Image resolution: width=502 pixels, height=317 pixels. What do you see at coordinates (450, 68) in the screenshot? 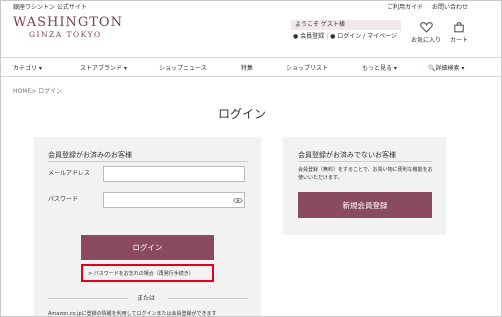
I see `nav-advanced-search-label: 詳細検索 ▾` at bounding box center [450, 68].